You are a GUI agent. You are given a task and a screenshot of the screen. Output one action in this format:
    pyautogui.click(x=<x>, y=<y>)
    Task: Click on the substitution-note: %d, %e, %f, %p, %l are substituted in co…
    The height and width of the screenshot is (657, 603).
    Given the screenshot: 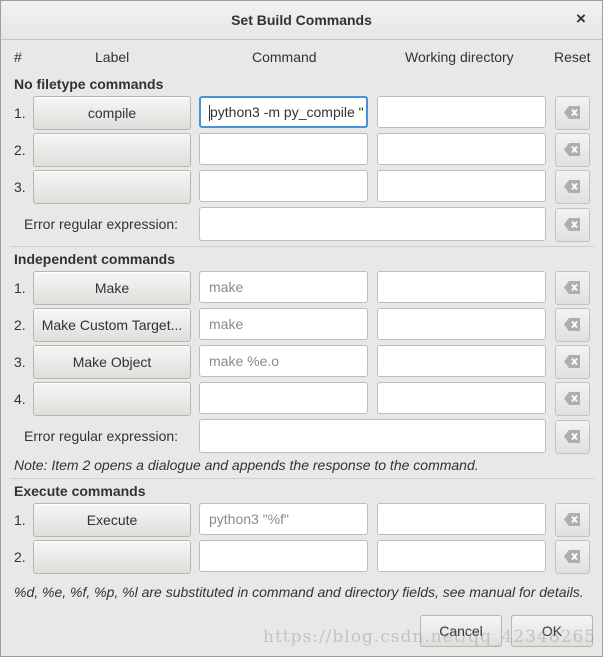 What is the action you would take?
    pyautogui.click(x=299, y=592)
    